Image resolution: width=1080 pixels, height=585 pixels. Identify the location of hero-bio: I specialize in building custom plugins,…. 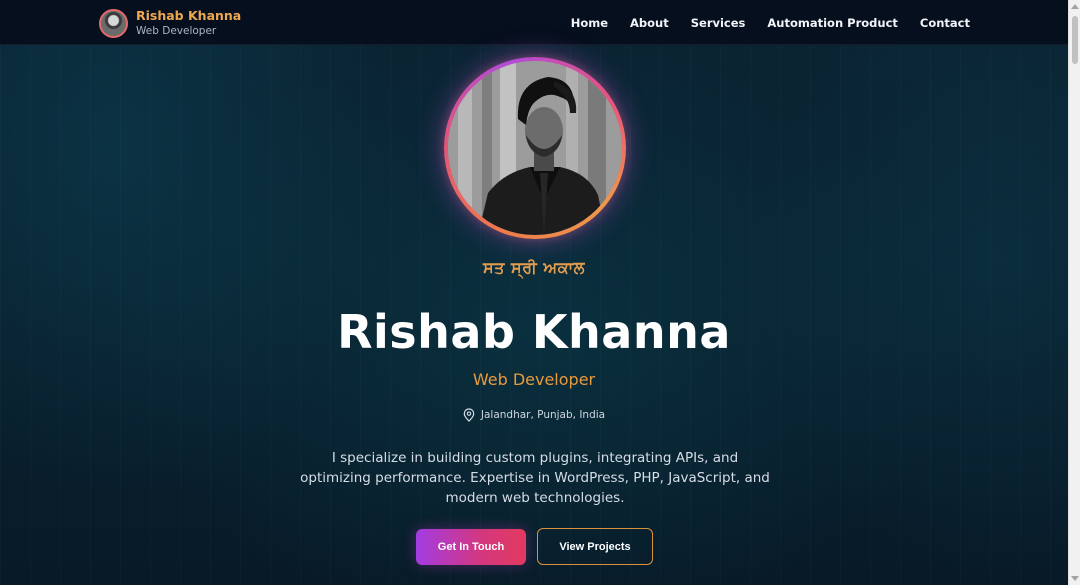
(535, 478).